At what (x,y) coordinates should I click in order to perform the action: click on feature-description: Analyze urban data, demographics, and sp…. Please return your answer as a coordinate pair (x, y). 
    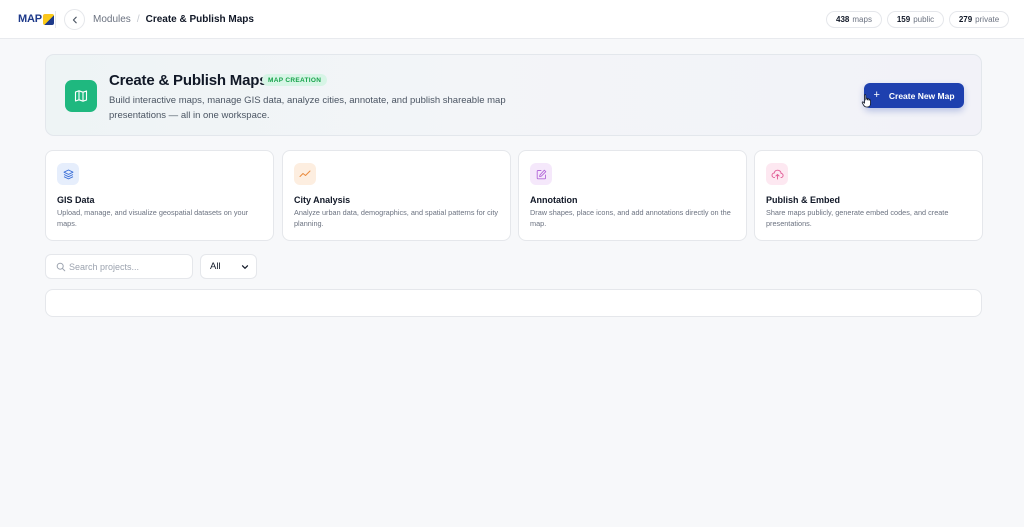
    Looking at the image, I should click on (396, 218).